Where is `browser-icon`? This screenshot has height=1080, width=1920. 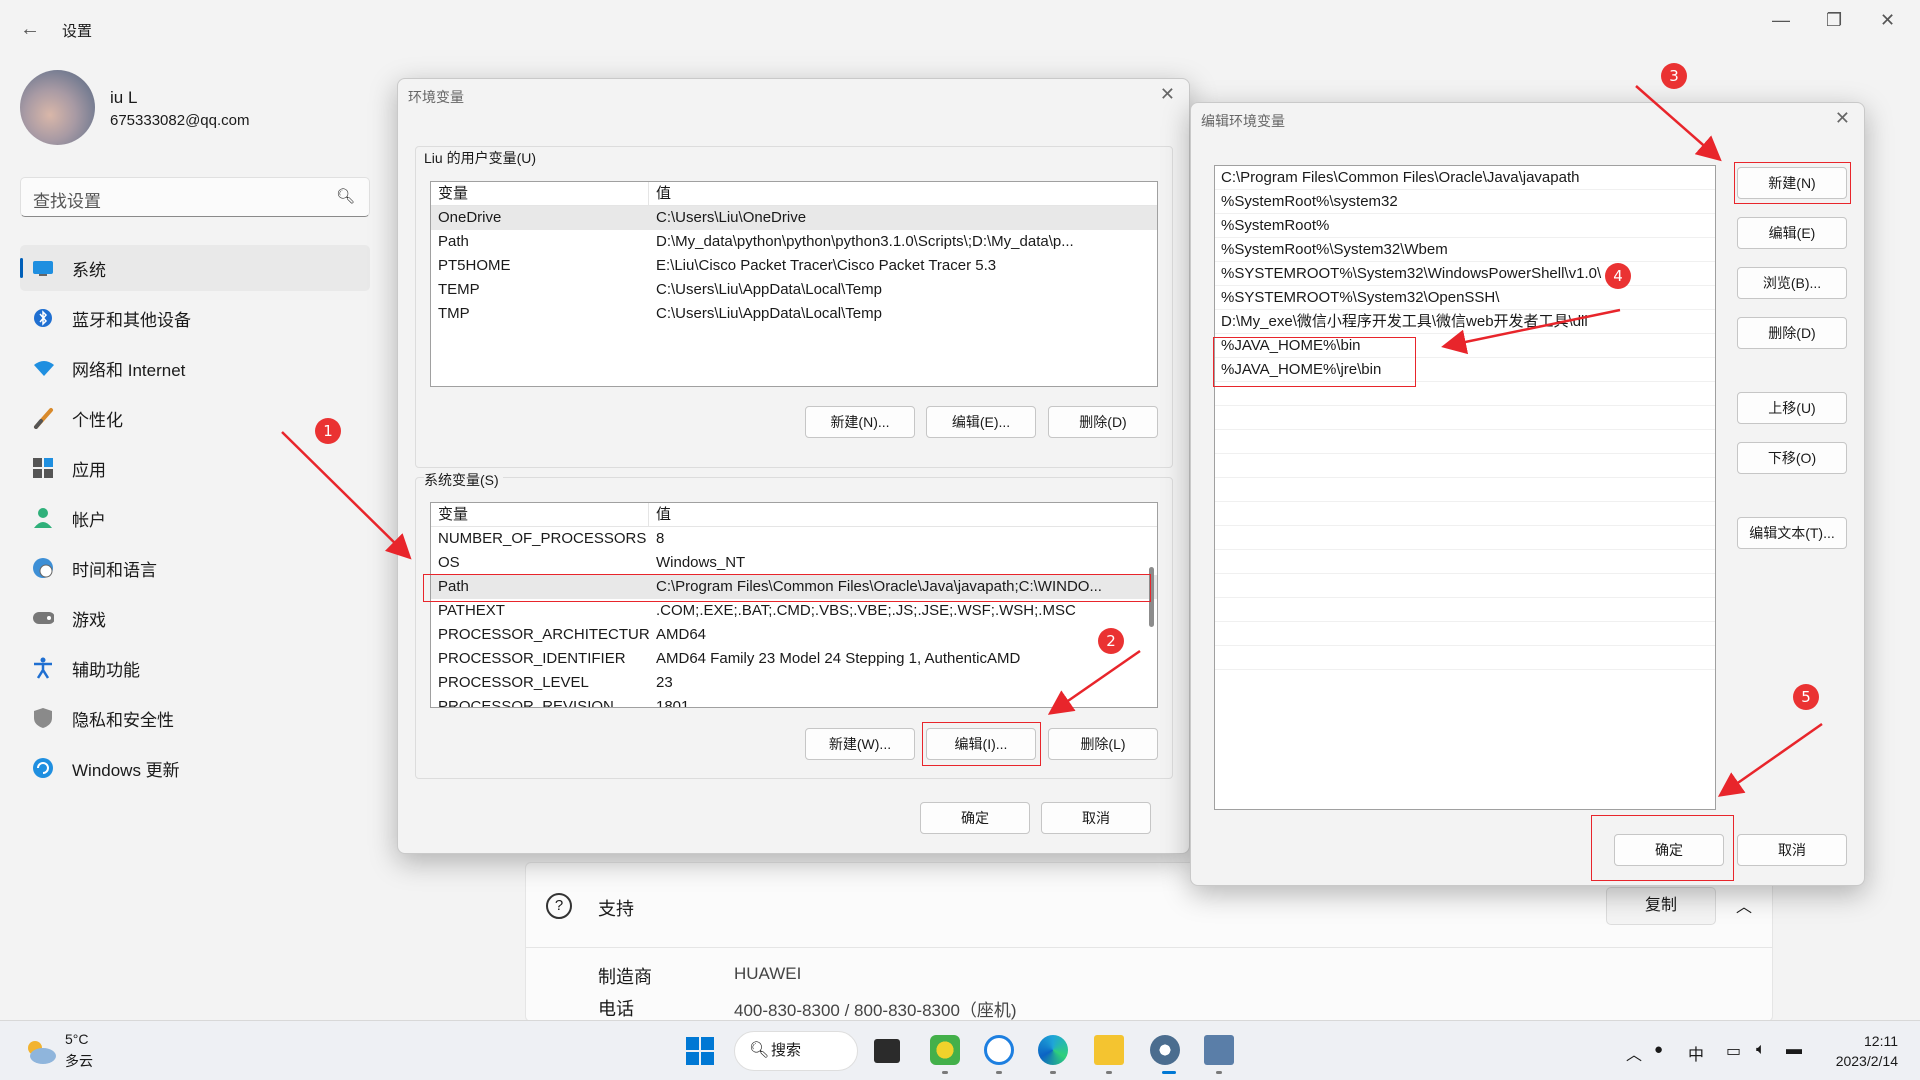 browser-icon is located at coordinates (999, 1050).